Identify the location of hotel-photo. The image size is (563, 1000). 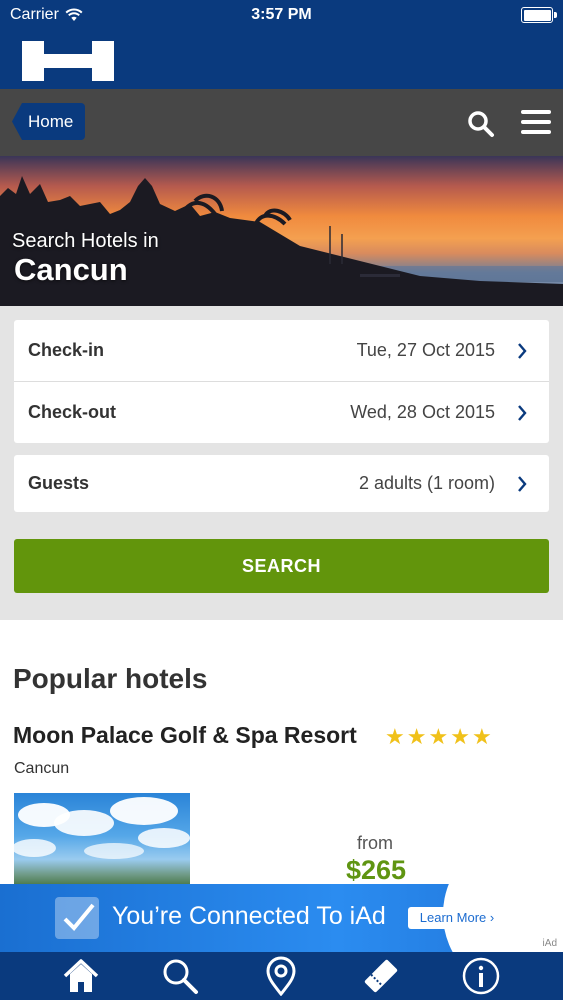
(102, 828).